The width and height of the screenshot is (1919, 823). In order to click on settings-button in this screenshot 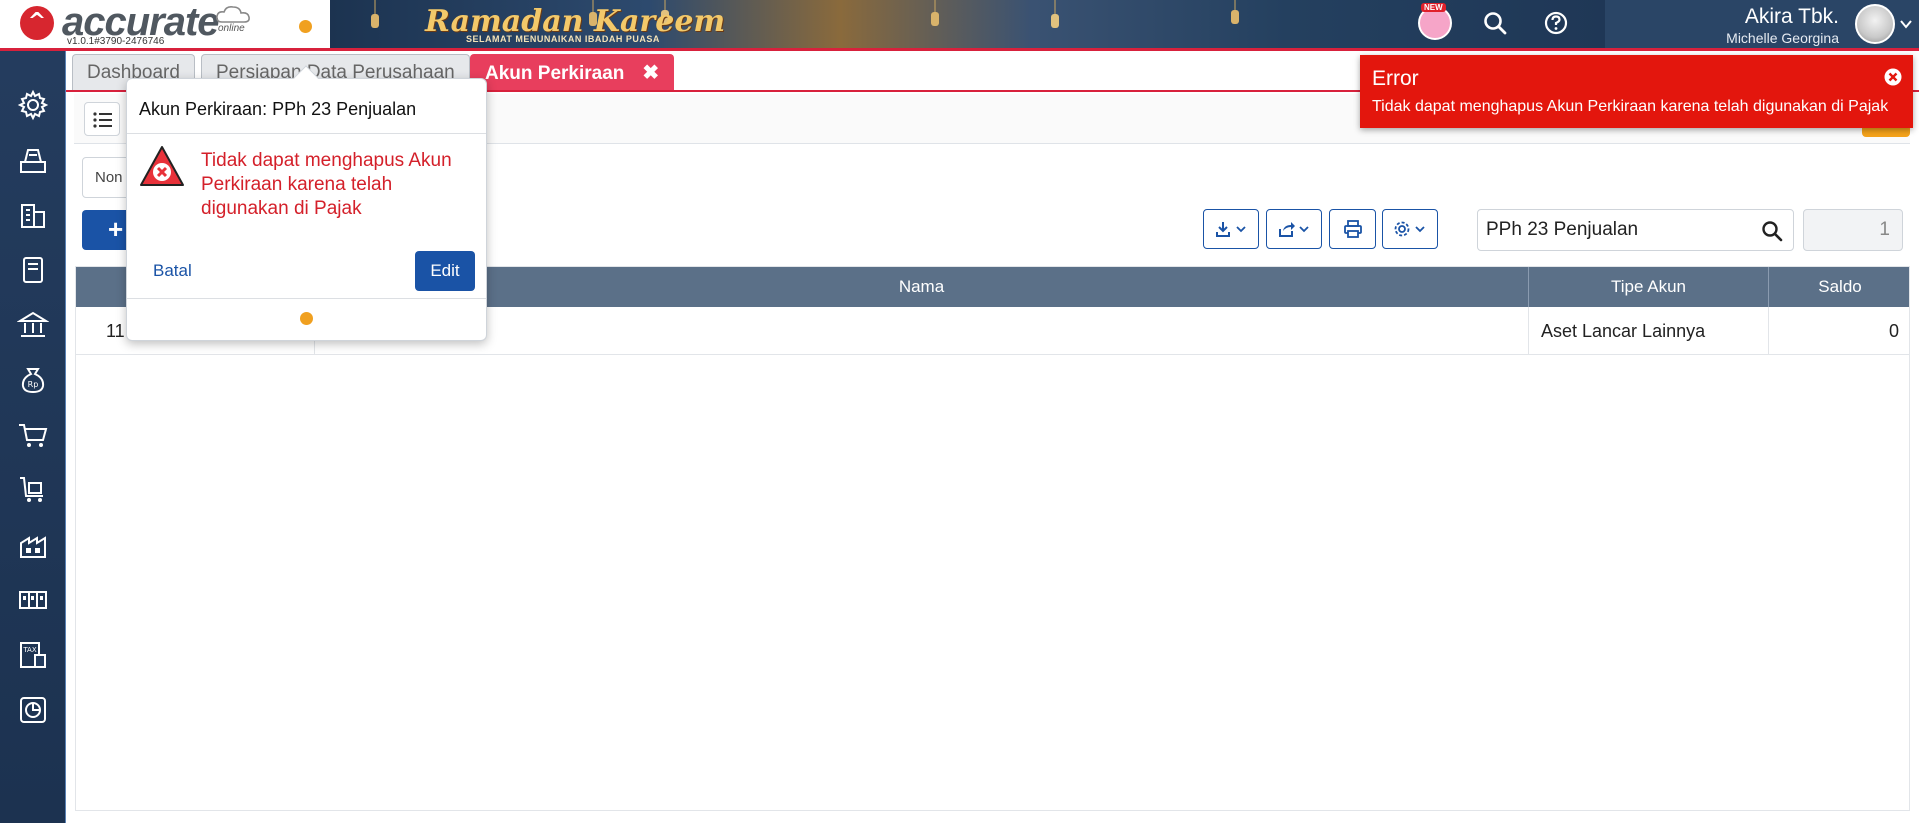, I will do `click(1410, 229)`.